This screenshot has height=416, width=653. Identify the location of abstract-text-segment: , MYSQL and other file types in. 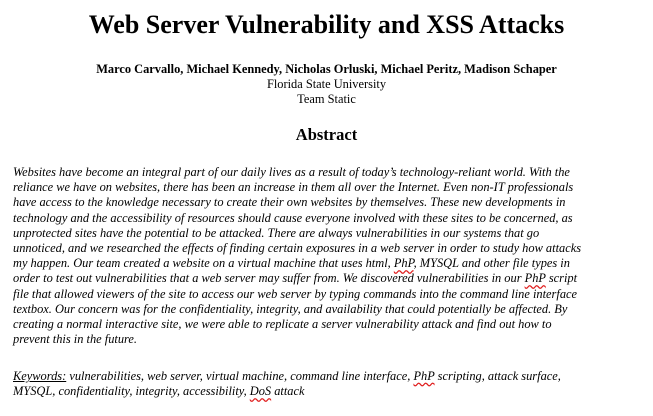
(491, 263).